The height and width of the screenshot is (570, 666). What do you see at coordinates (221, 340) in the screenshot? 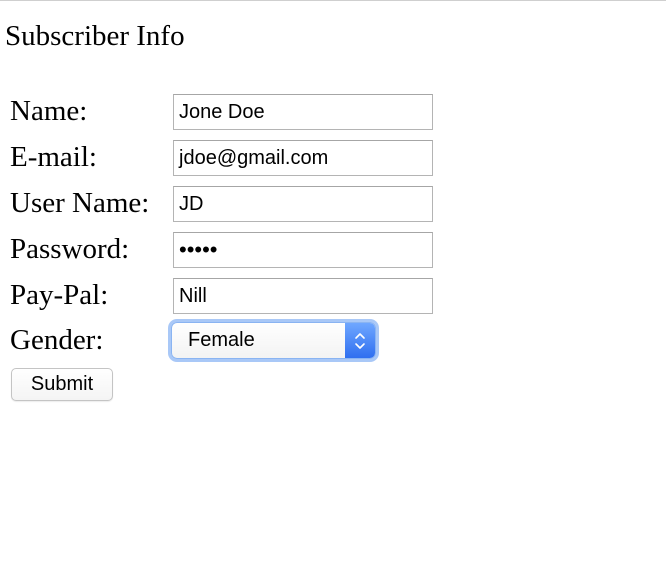
I see `gender-selected-value: Female` at bounding box center [221, 340].